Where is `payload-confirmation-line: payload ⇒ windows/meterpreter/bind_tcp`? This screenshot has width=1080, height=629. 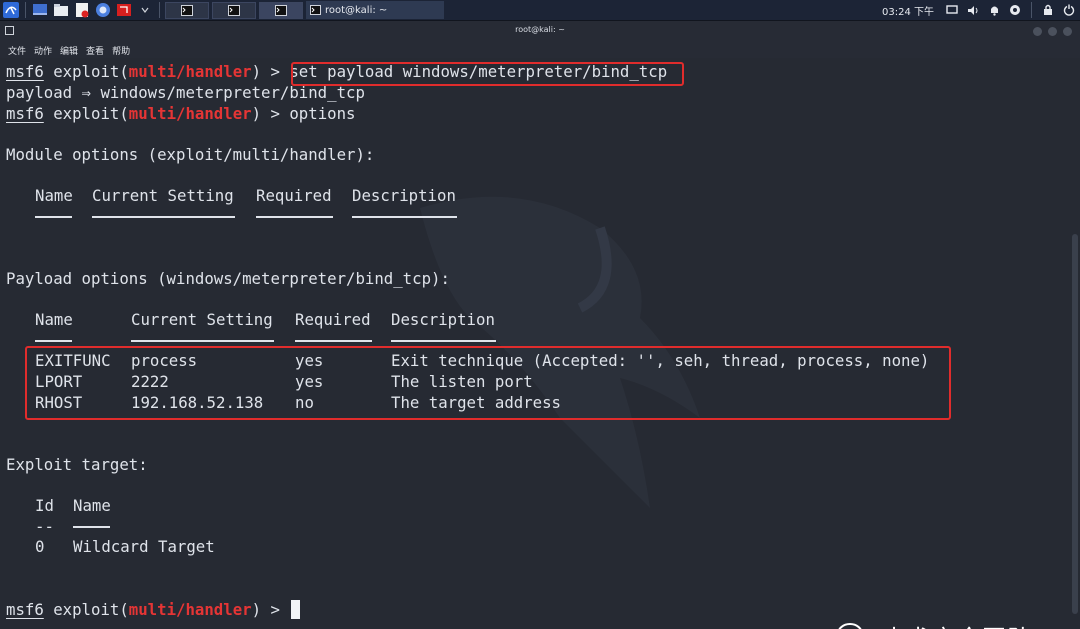
payload-confirmation-line: payload ⇒ windows/meterpreter/bind_tcp is located at coordinates (185, 92).